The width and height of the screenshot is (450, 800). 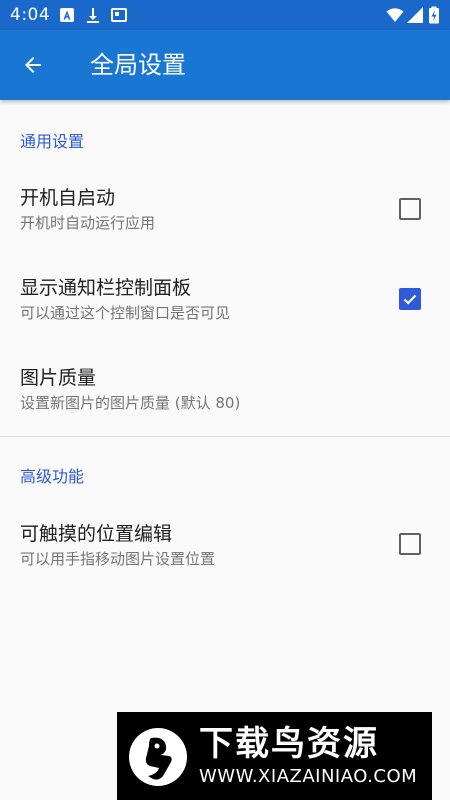 I want to click on status-time: 4:04, so click(x=30, y=15).